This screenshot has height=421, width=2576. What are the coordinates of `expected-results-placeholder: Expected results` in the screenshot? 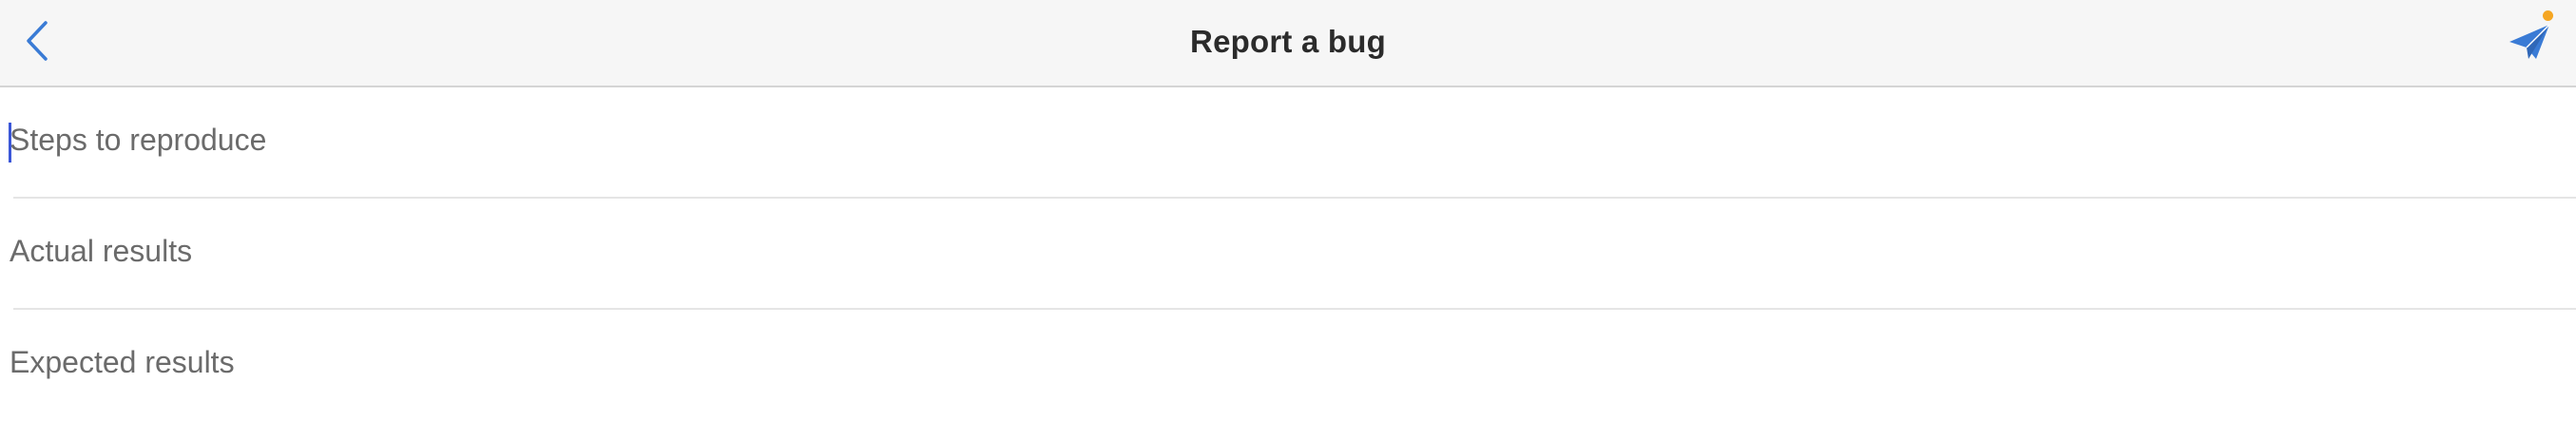 It's located at (122, 362).